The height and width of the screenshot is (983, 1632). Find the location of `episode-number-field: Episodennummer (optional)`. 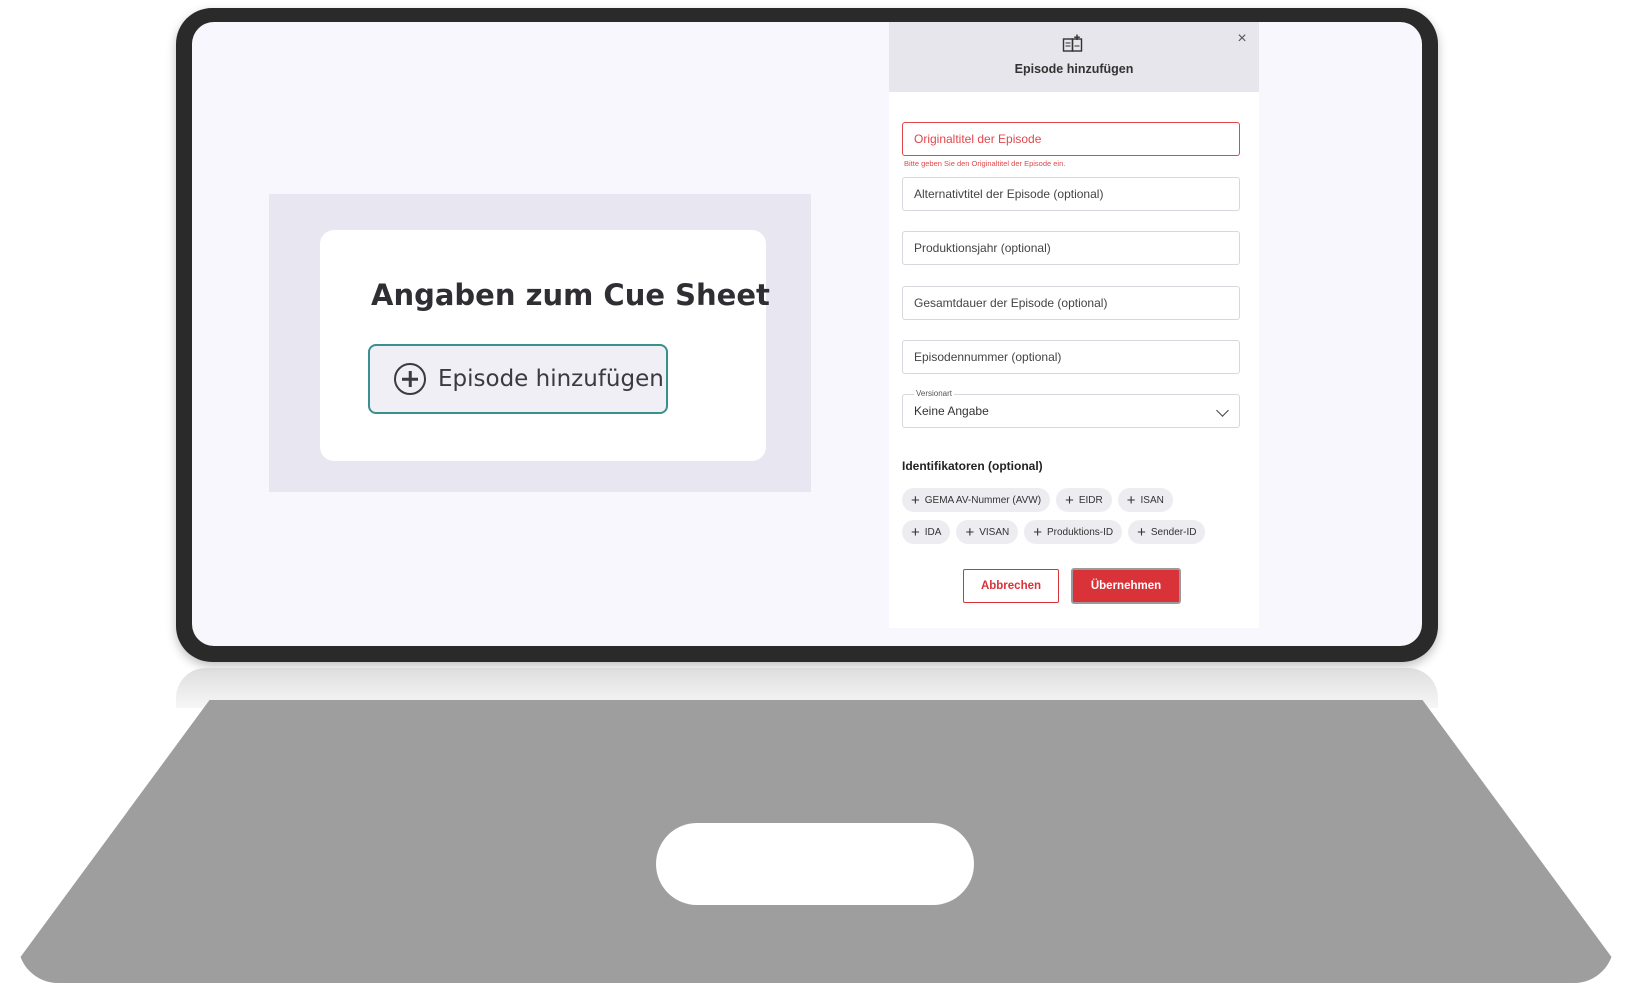

episode-number-field: Episodennummer (optional) is located at coordinates (1071, 357).